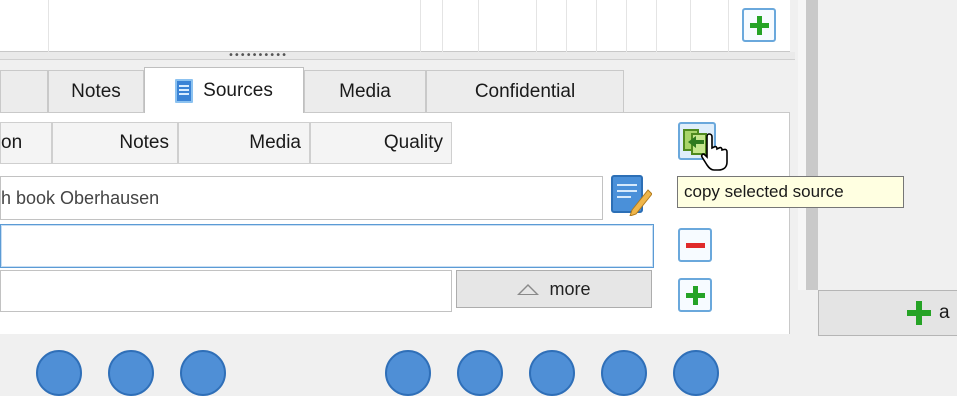 The height and width of the screenshot is (396, 957). I want to click on source-field: h book Oberhausen, so click(301, 198).